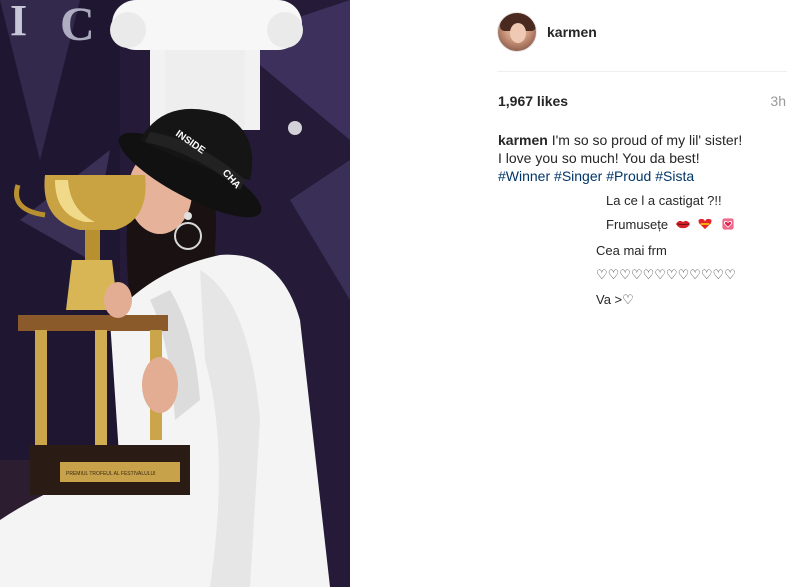 This screenshot has height=587, width=802. I want to click on comment-text: Va >♡, so click(615, 299).